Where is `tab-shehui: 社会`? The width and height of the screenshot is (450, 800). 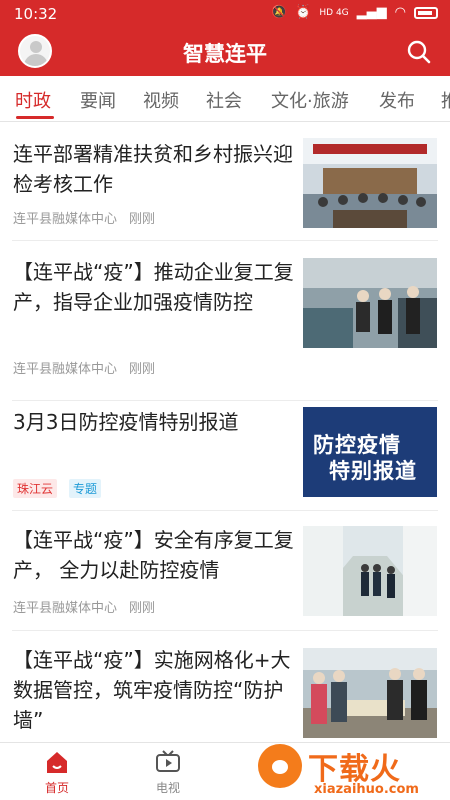 tab-shehui: 社会 is located at coordinates (224, 100).